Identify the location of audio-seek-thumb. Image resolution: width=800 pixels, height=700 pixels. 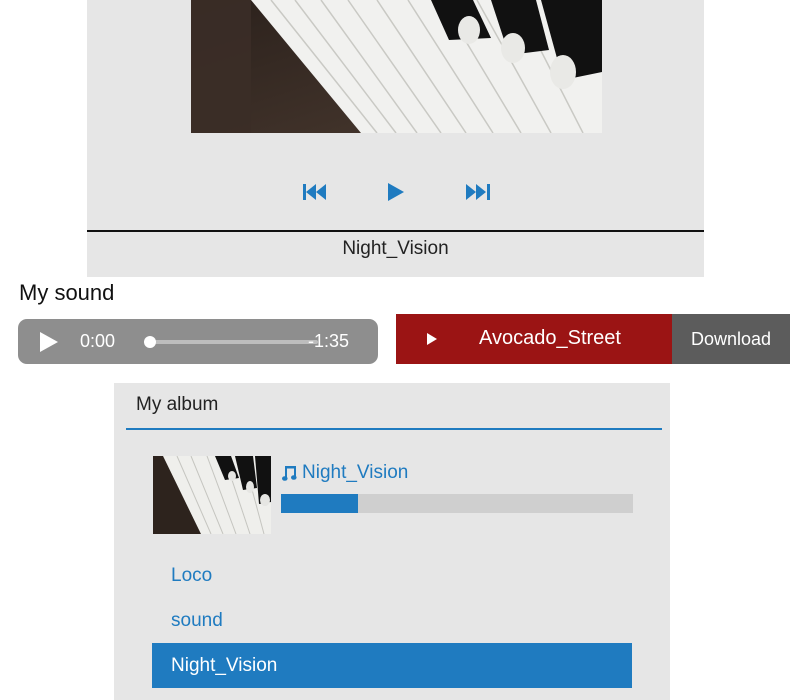
(150, 342).